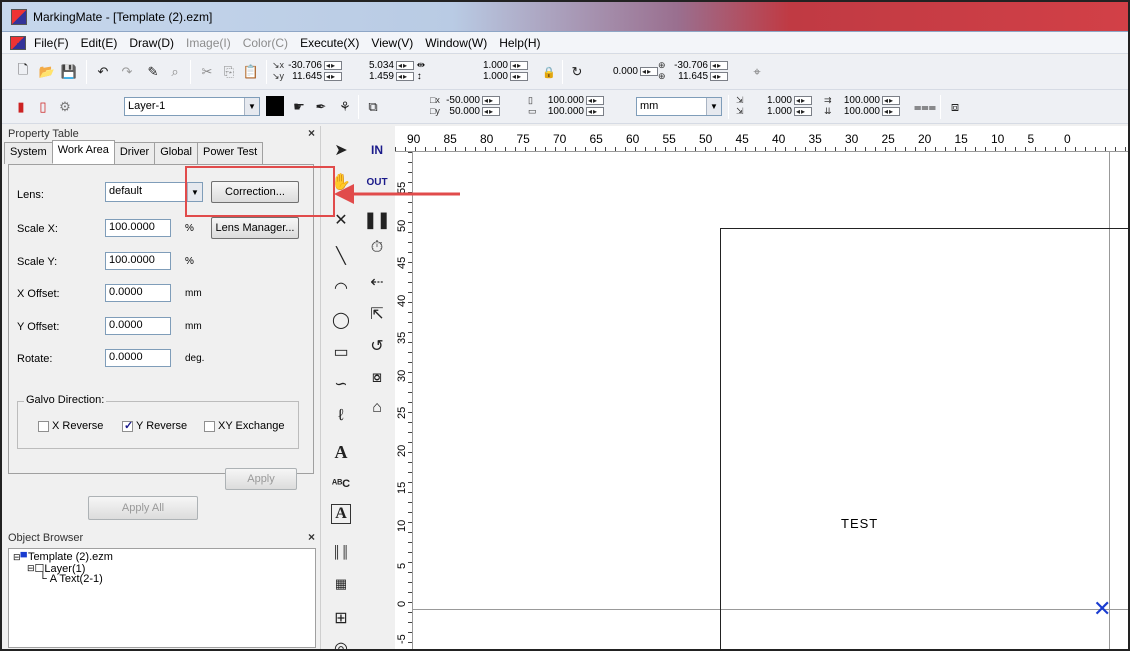  Describe the element at coordinates (341, 514) in the screenshot. I see `text-frame-tool-icon: A` at that location.